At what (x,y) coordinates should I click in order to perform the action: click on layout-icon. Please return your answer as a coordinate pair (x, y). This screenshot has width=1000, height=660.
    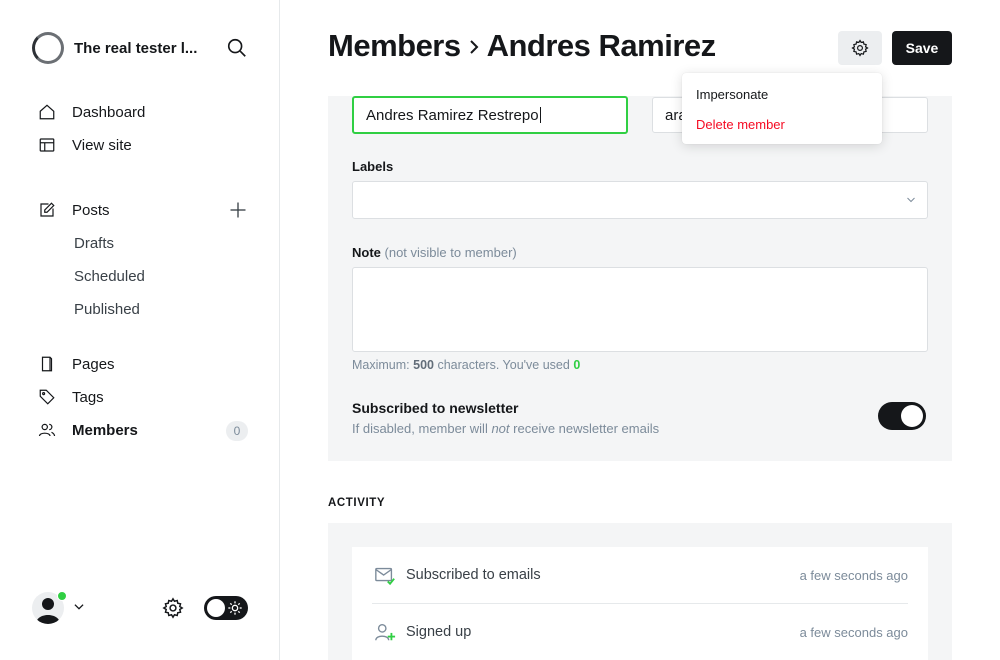
    Looking at the image, I should click on (47, 145).